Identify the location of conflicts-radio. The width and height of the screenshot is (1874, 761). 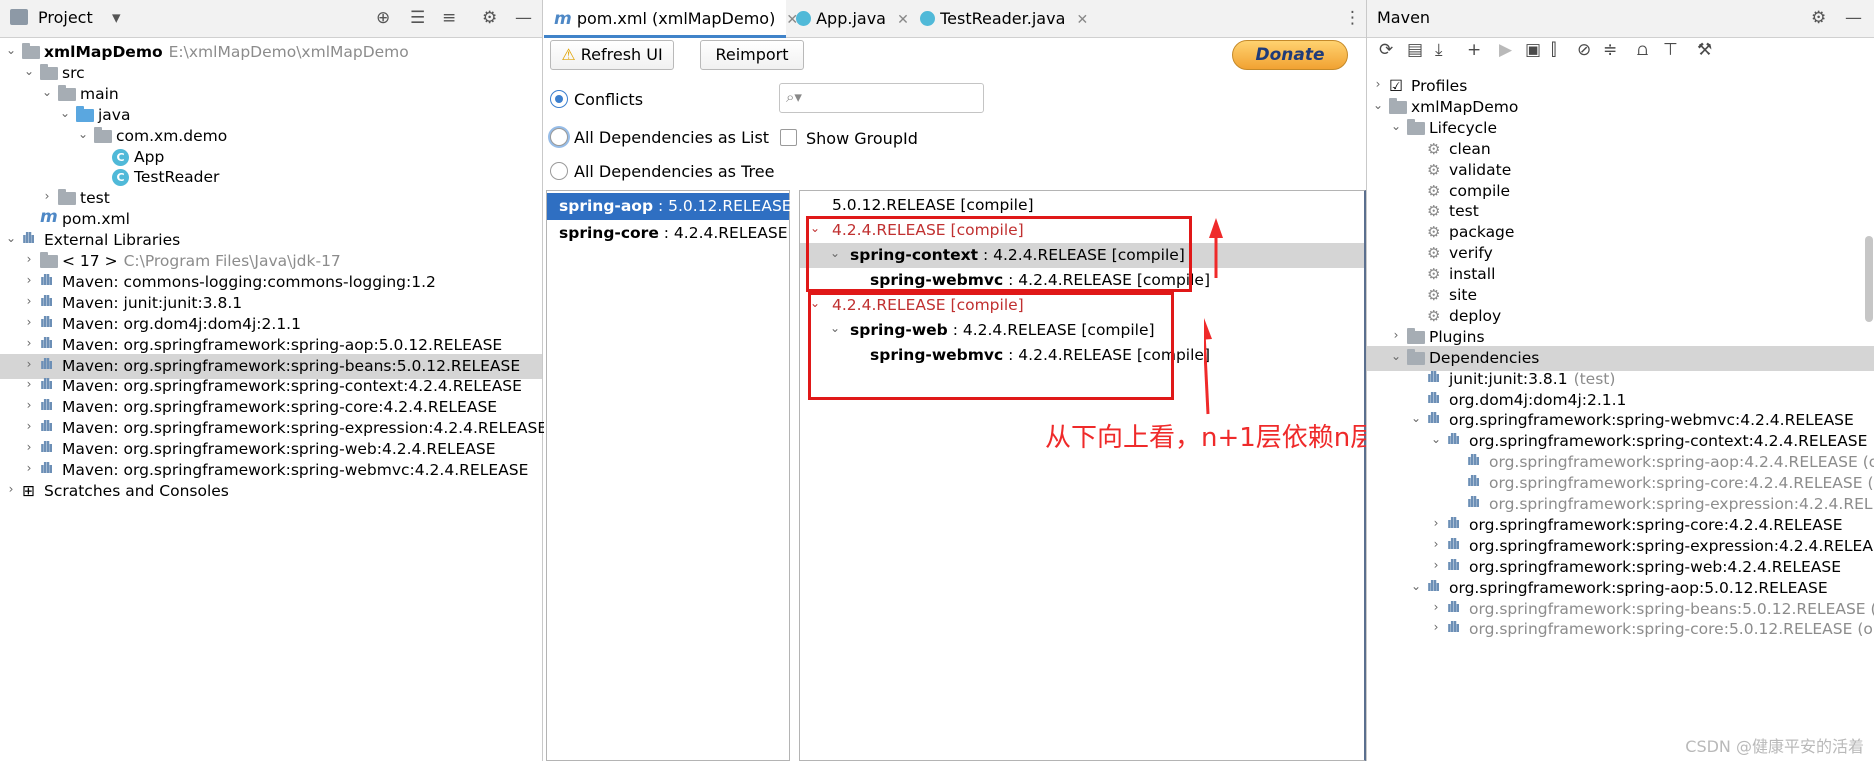
(559, 99).